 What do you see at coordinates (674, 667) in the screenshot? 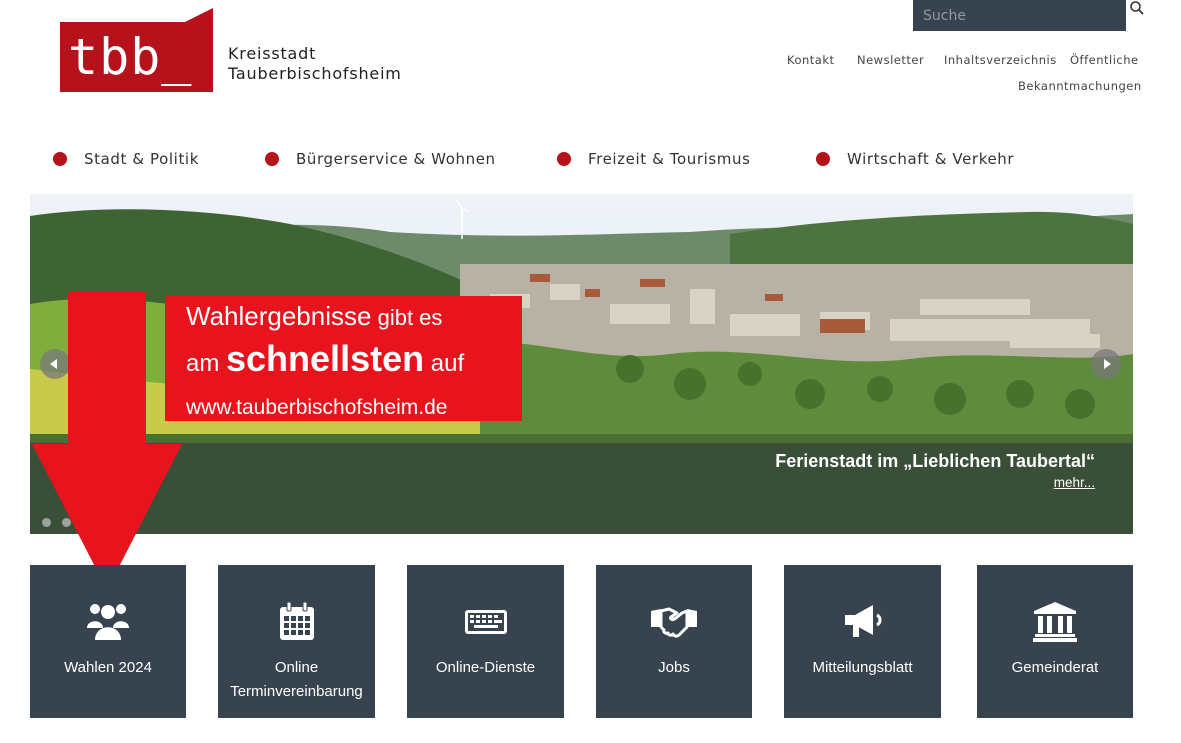
I see `tile-label: Jobs` at bounding box center [674, 667].